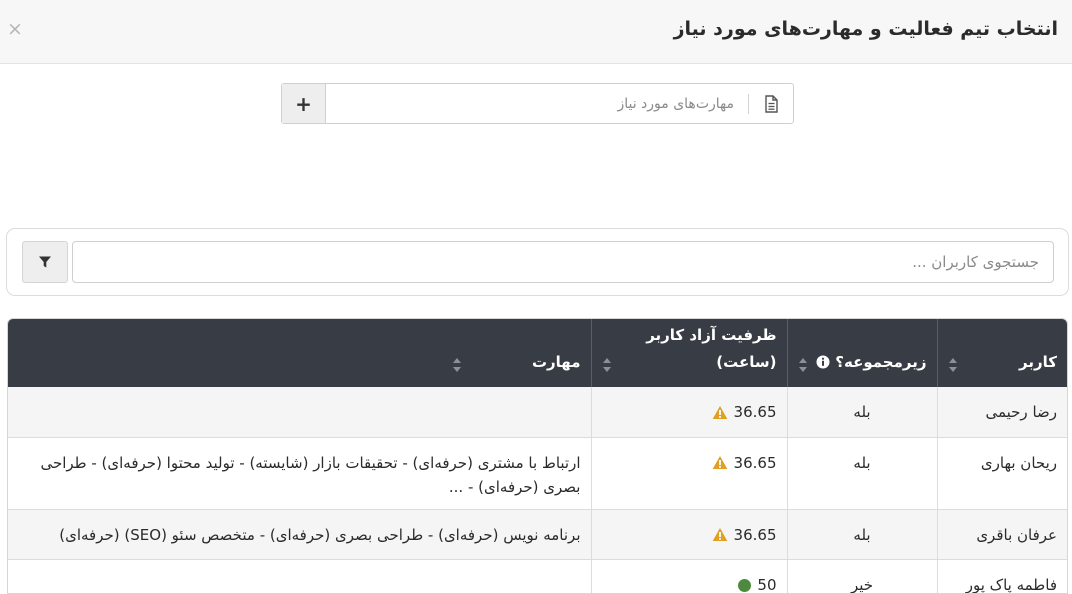 The image size is (1072, 594). I want to click on column-header-skill-label: مهارت, so click(556, 362).